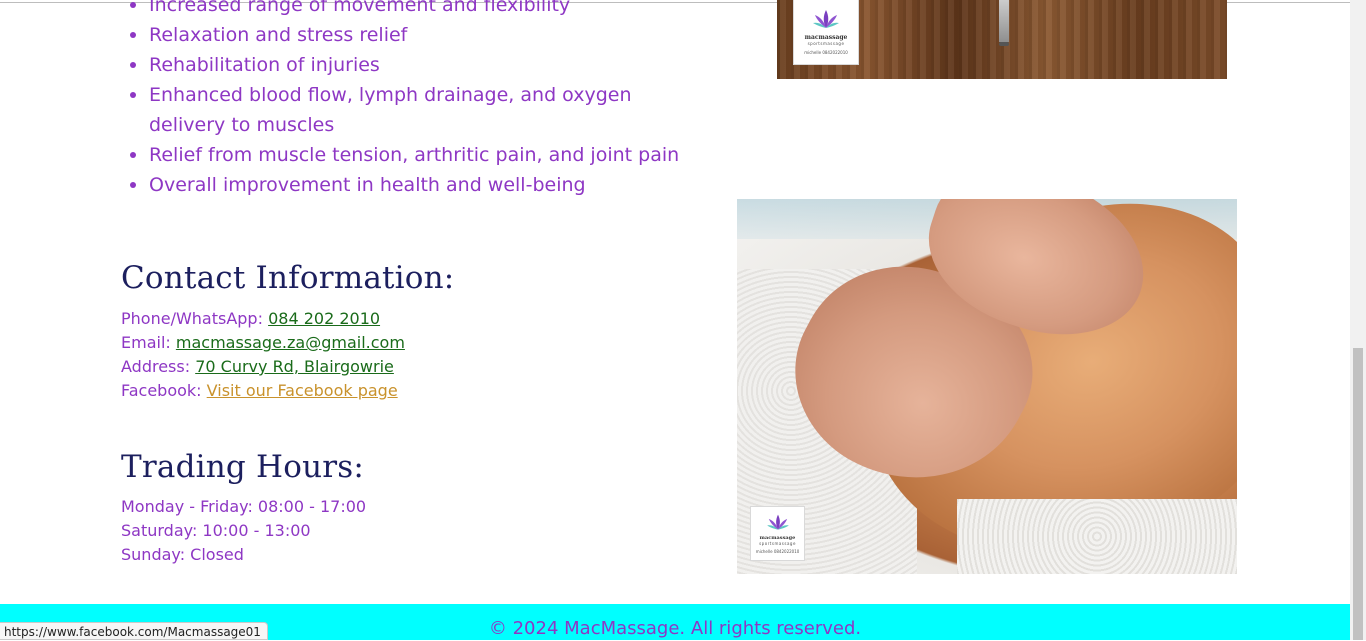 The height and width of the screenshot is (641, 1366). What do you see at coordinates (134, 631) in the screenshot?
I see `link-status-bar: https://www.facebook.com/Macmassage01` at bounding box center [134, 631].